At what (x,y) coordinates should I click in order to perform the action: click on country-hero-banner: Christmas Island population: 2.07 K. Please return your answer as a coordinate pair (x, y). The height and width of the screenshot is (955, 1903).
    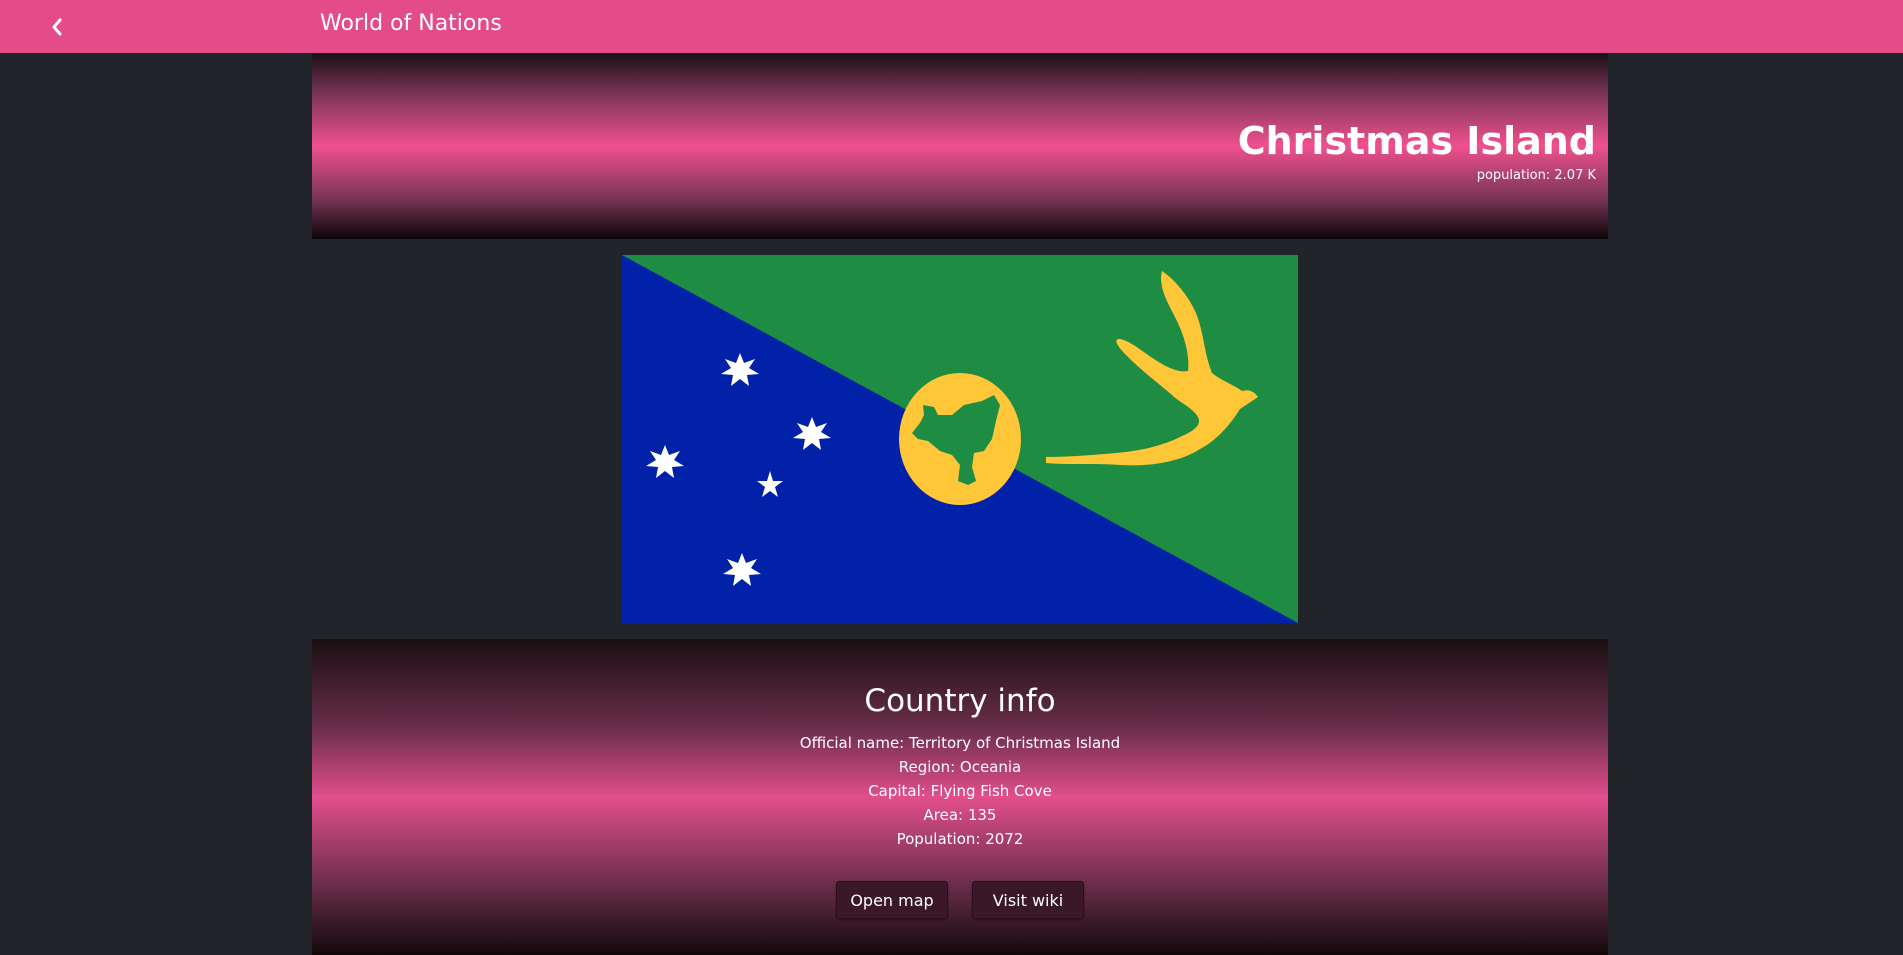
    Looking at the image, I should click on (960, 146).